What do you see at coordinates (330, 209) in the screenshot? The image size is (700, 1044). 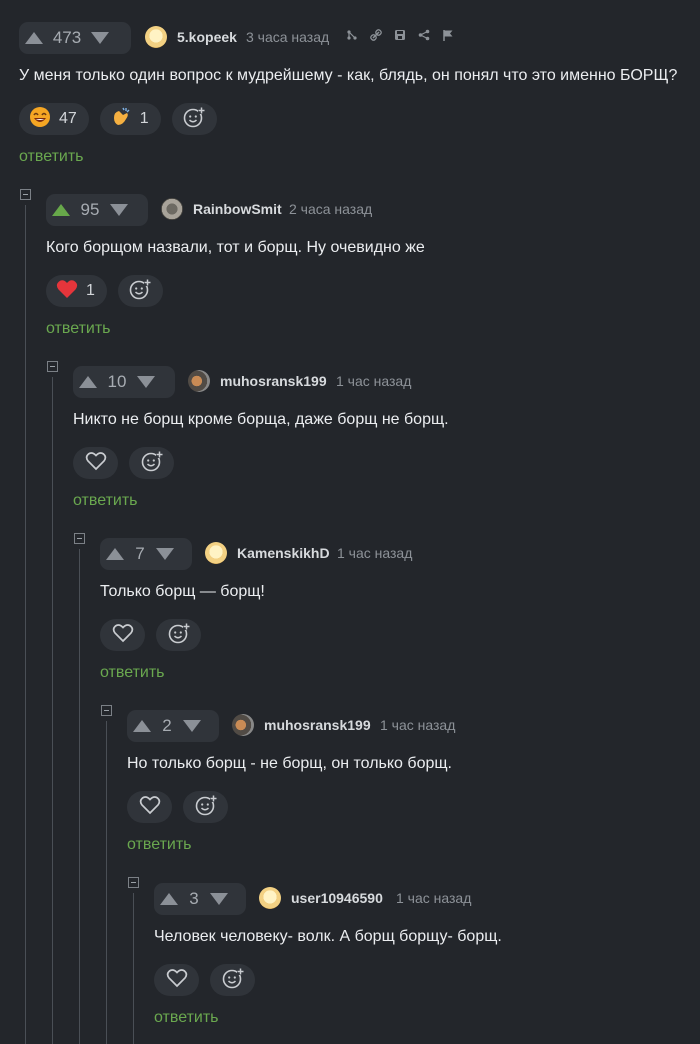 I see `comment-time: 2 часа назад` at bounding box center [330, 209].